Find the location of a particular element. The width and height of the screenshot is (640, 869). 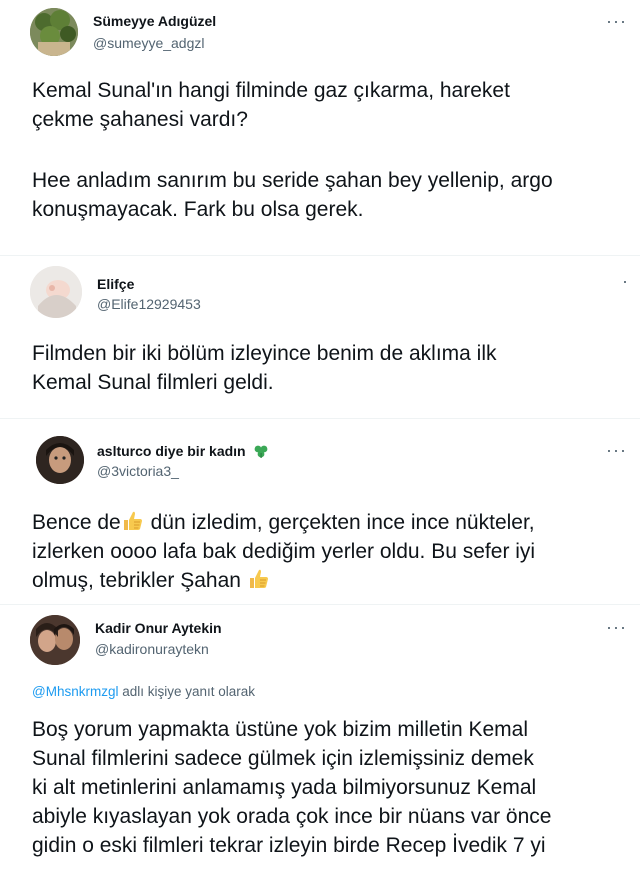

author-handle: @sumeyye_adgzl is located at coordinates (149, 43).